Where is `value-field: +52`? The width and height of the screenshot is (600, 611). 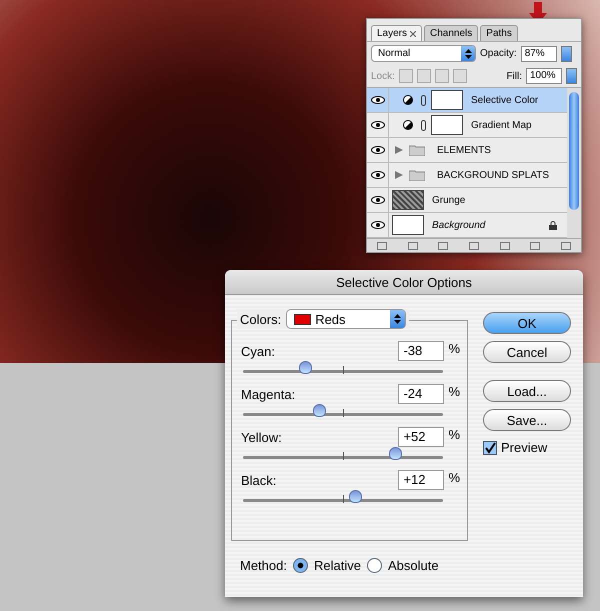
value-field: +52 is located at coordinates (421, 437).